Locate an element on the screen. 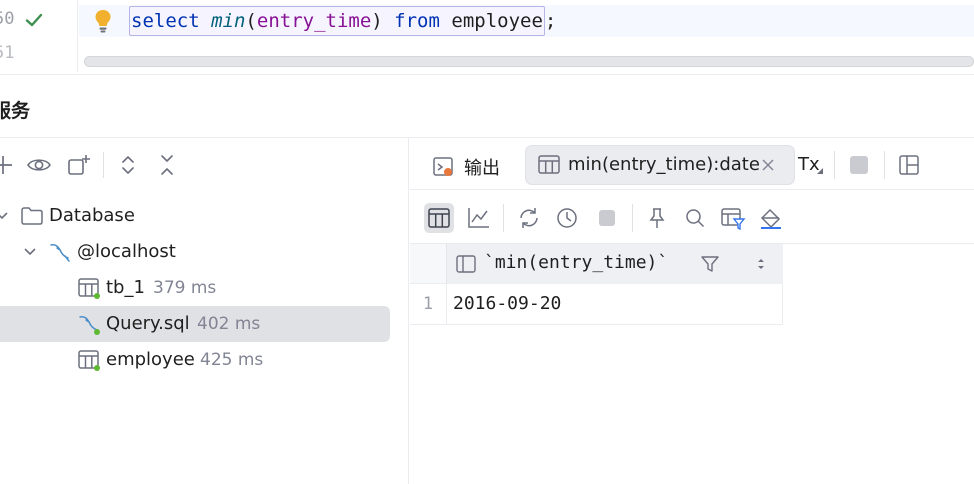 Image resolution: width=974 pixels, height=484 pixels. column-name: `min(entry_time)` is located at coordinates (576, 262).